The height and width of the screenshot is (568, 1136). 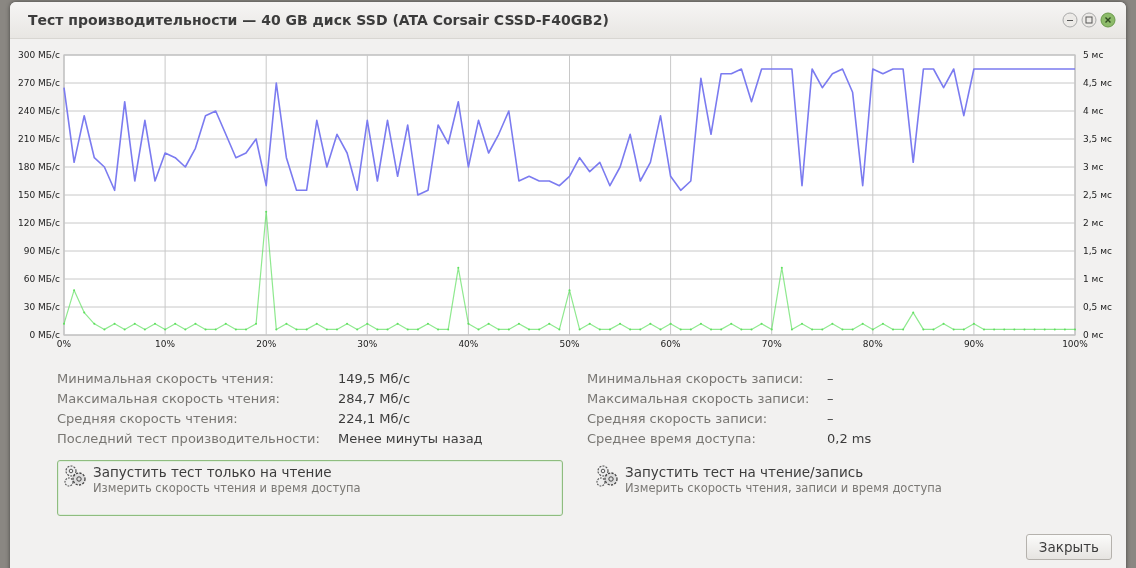 What do you see at coordinates (148, 418) in the screenshot?
I see `stat-label: Средняя скорость чтения:` at bounding box center [148, 418].